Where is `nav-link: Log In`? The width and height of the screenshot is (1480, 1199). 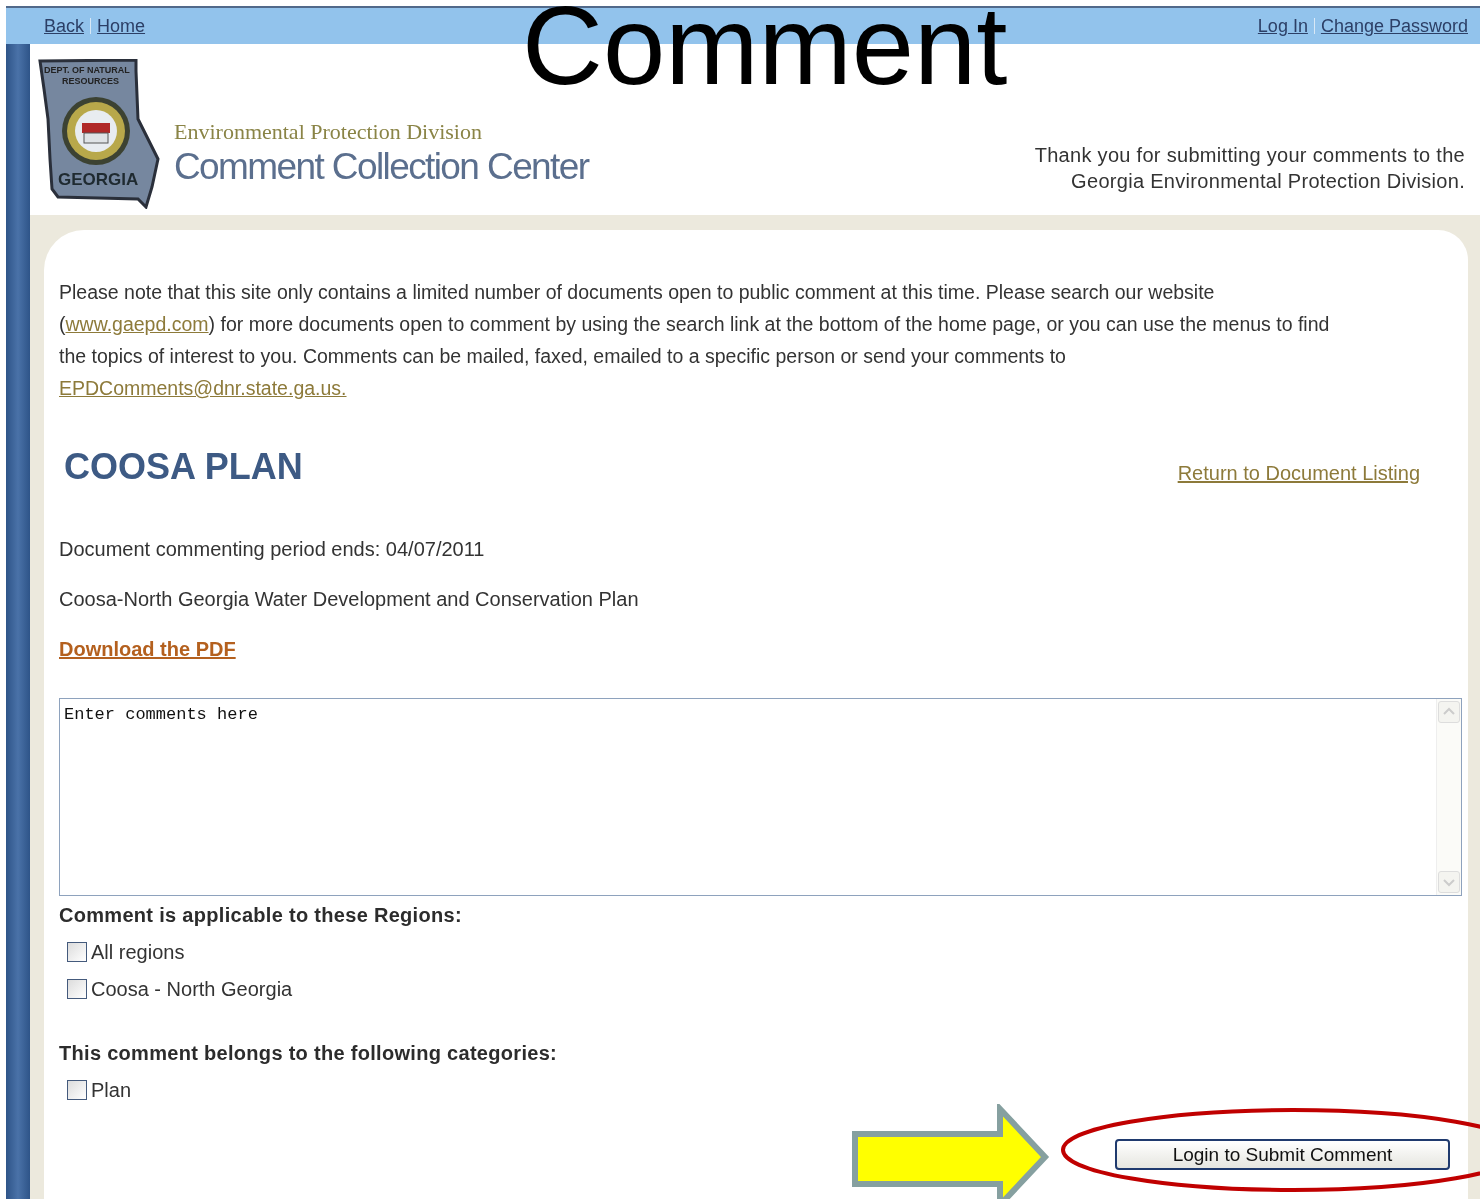
nav-link: Log In is located at coordinates (1282, 26).